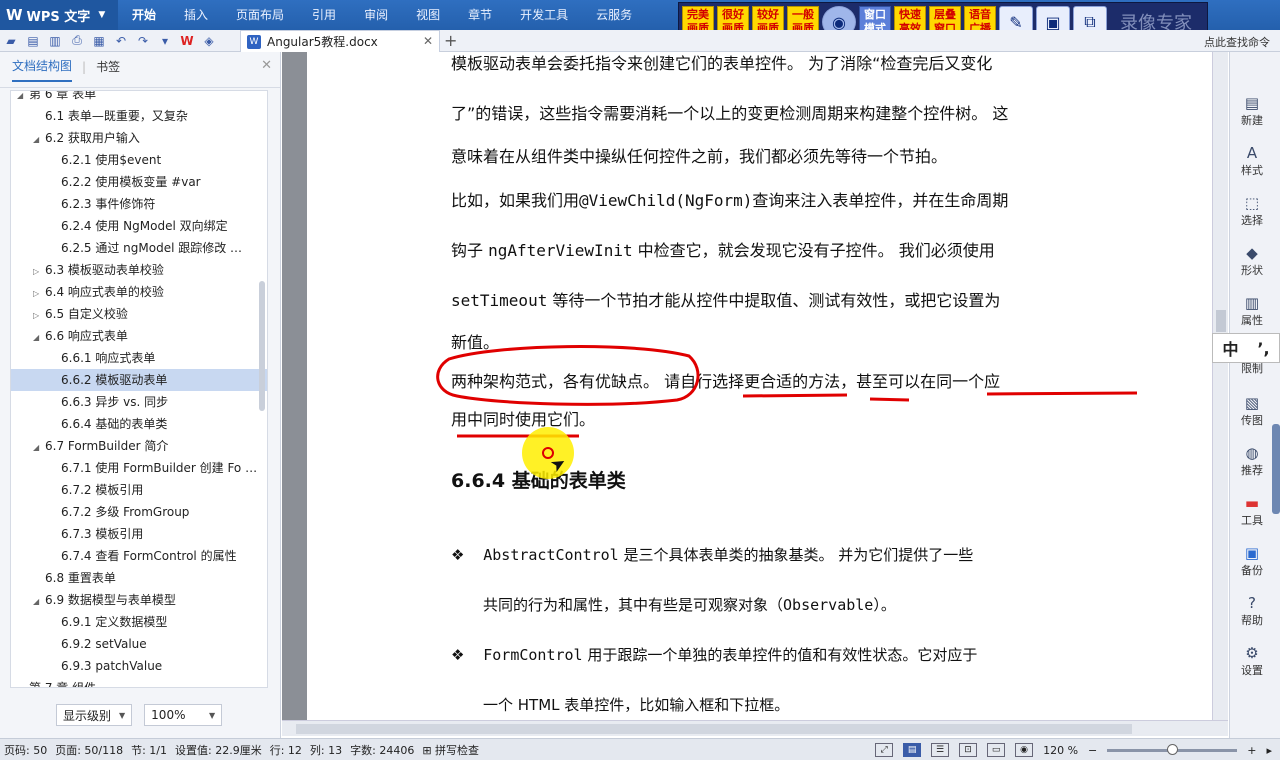 Image resolution: width=1280 pixels, height=760 pixels. I want to click on document-vertical-scrollbar, so click(1220, 386).